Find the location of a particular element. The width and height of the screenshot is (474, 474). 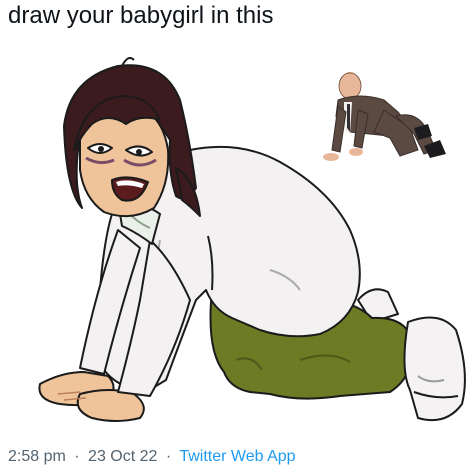

reference-photo is located at coordinates (384, 116).